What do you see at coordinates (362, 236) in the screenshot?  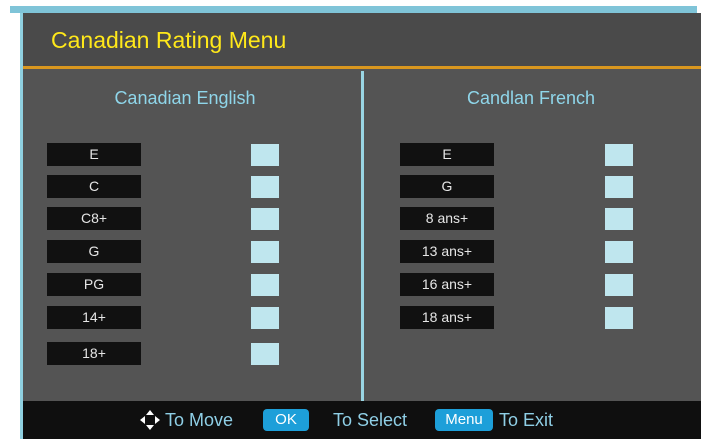 I see `column-divider` at bounding box center [362, 236].